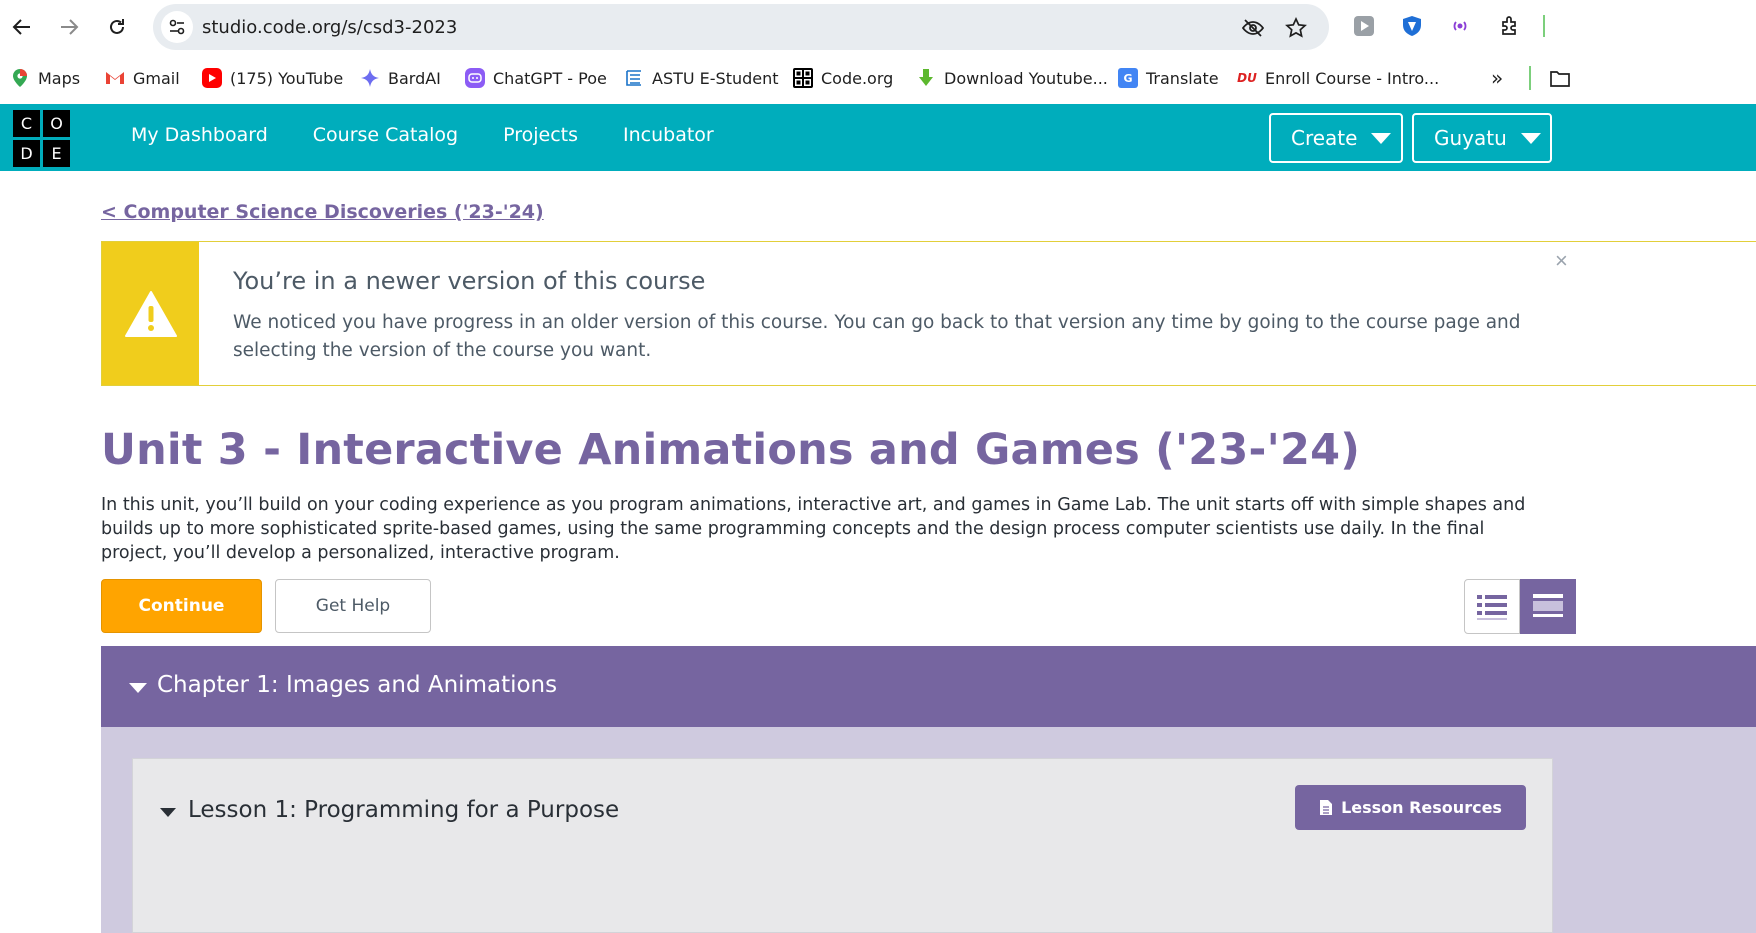  I want to click on bookmark-gmail: Gmail, so click(142, 78).